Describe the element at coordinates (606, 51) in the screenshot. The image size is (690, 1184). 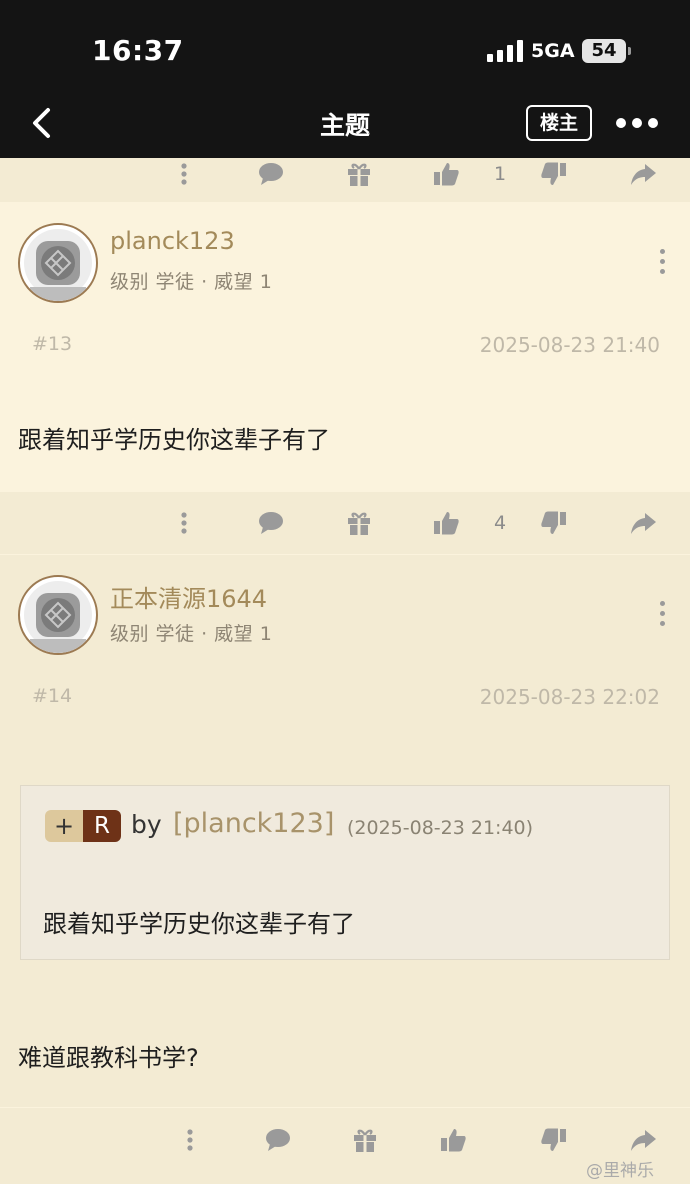
I see `battery-icon: 54` at that location.